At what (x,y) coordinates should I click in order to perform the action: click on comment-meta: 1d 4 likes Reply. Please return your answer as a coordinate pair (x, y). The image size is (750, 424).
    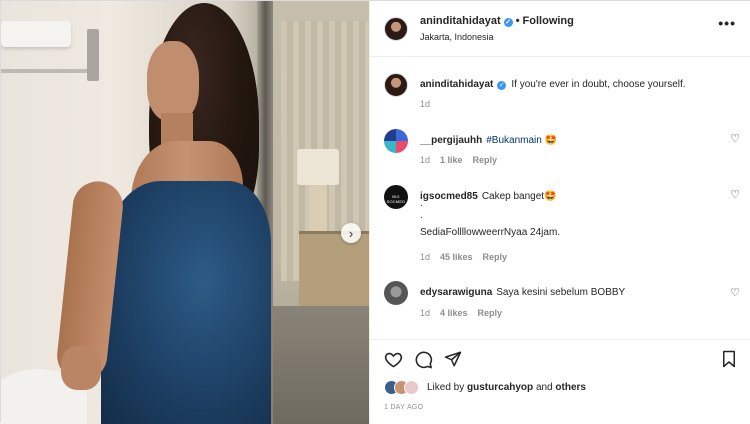
    Looking at the image, I should click on (461, 313).